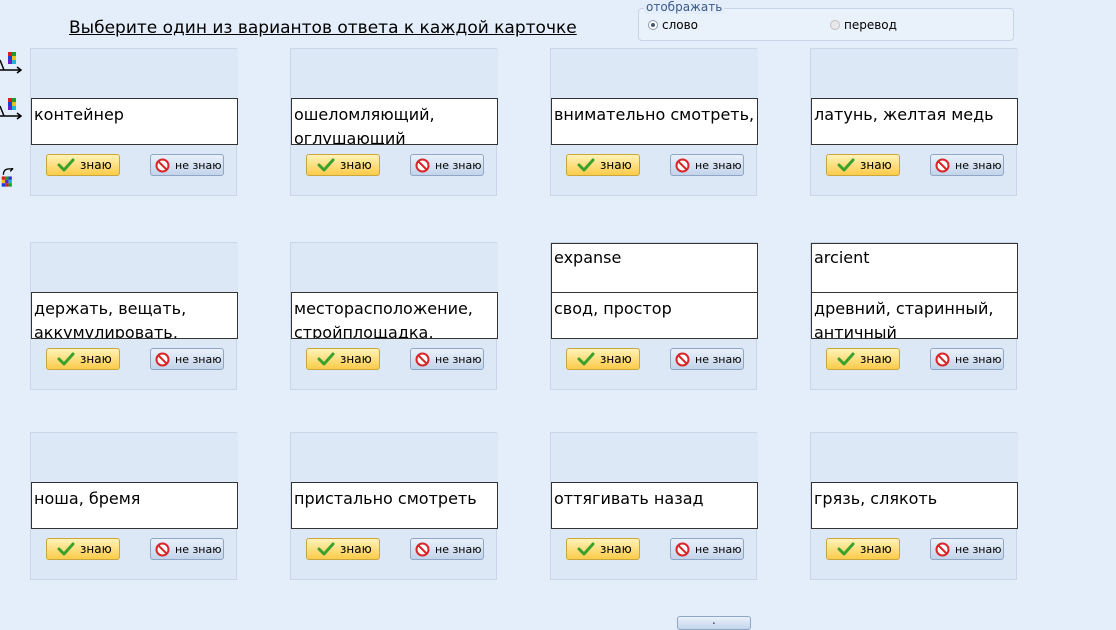  Describe the element at coordinates (714, 623) in the screenshot. I see `bottom-button: ⋅` at that location.